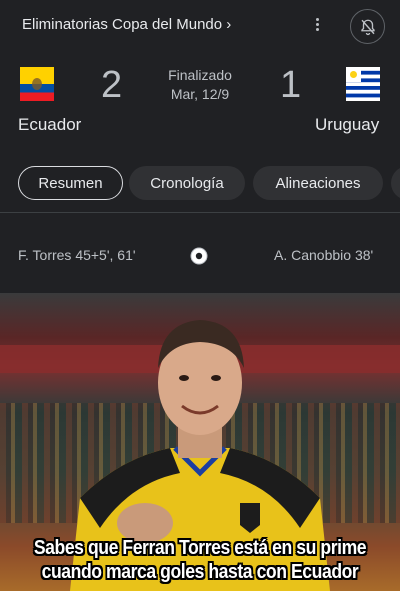  Describe the element at coordinates (291, 85) in the screenshot. I see `away-score: 1` at that location.